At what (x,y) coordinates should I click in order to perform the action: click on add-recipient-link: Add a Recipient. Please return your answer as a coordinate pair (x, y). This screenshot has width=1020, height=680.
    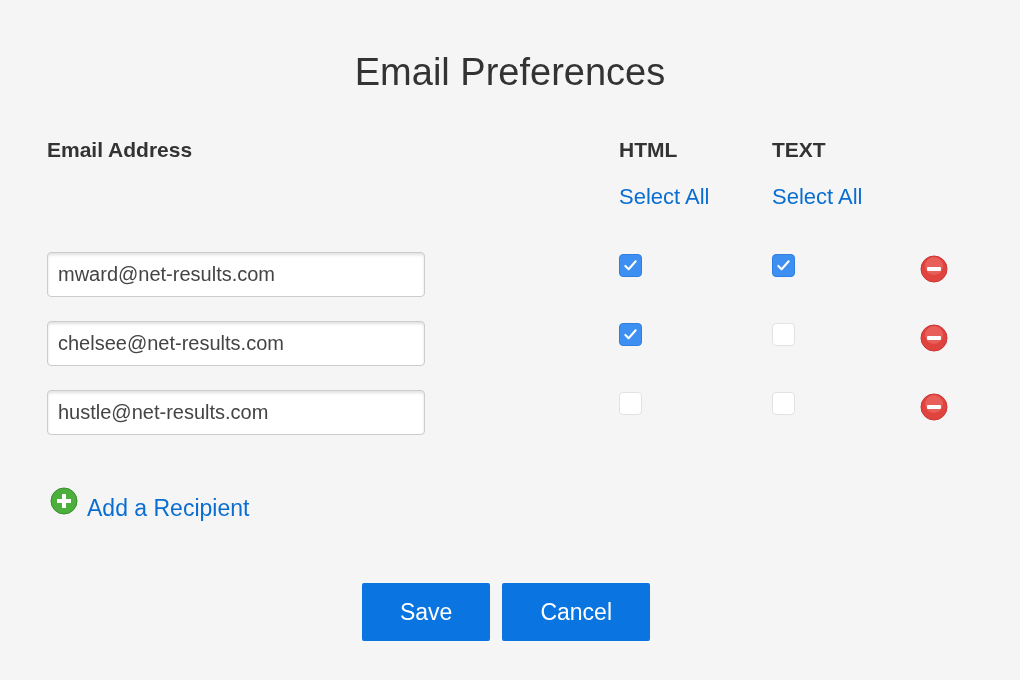
    Looking at the image, I should click on (168, 508).